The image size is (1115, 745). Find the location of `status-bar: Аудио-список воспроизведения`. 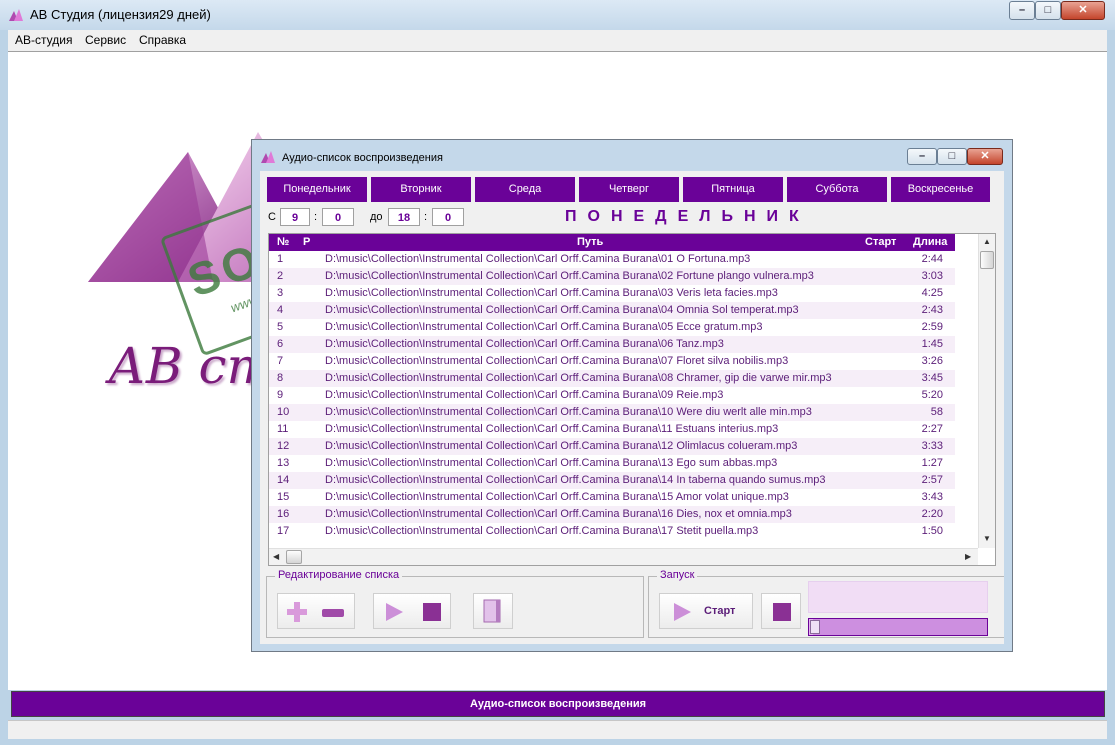

status-bar: Аудио-список воспроизведения is located at coordinates (558, 704).